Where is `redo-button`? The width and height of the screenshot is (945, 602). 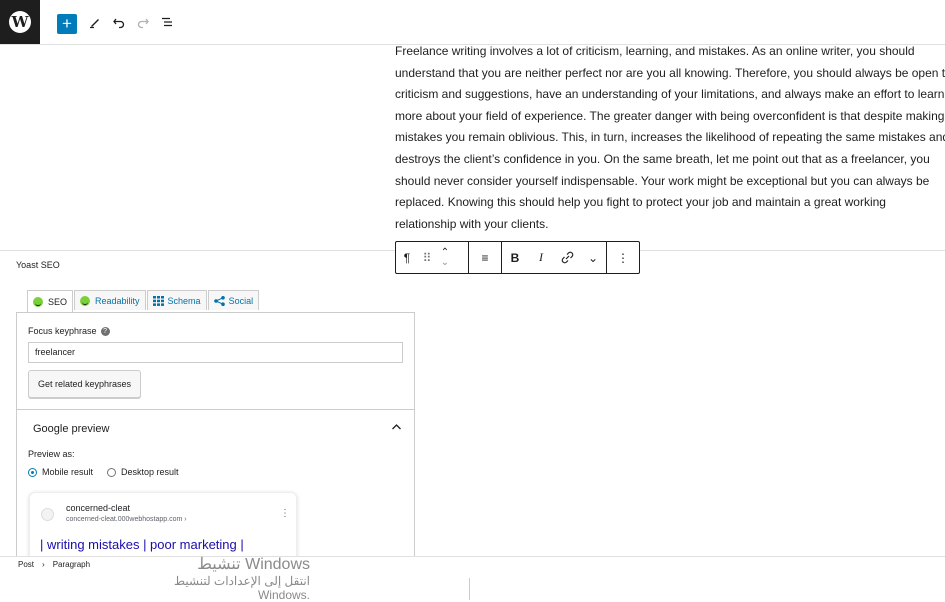
redo-button is located at coordinates (143, 22).